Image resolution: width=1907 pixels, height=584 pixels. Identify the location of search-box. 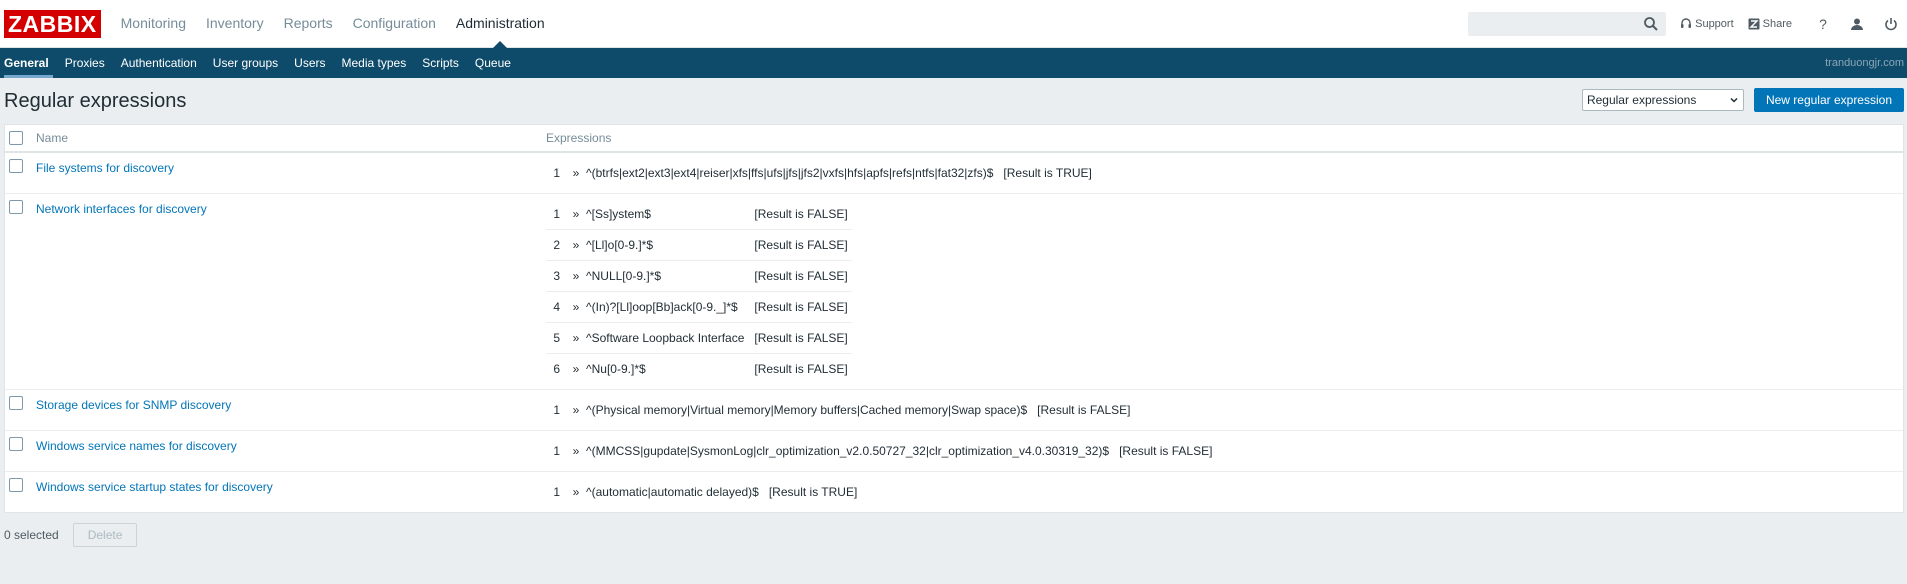
(1567, 23).